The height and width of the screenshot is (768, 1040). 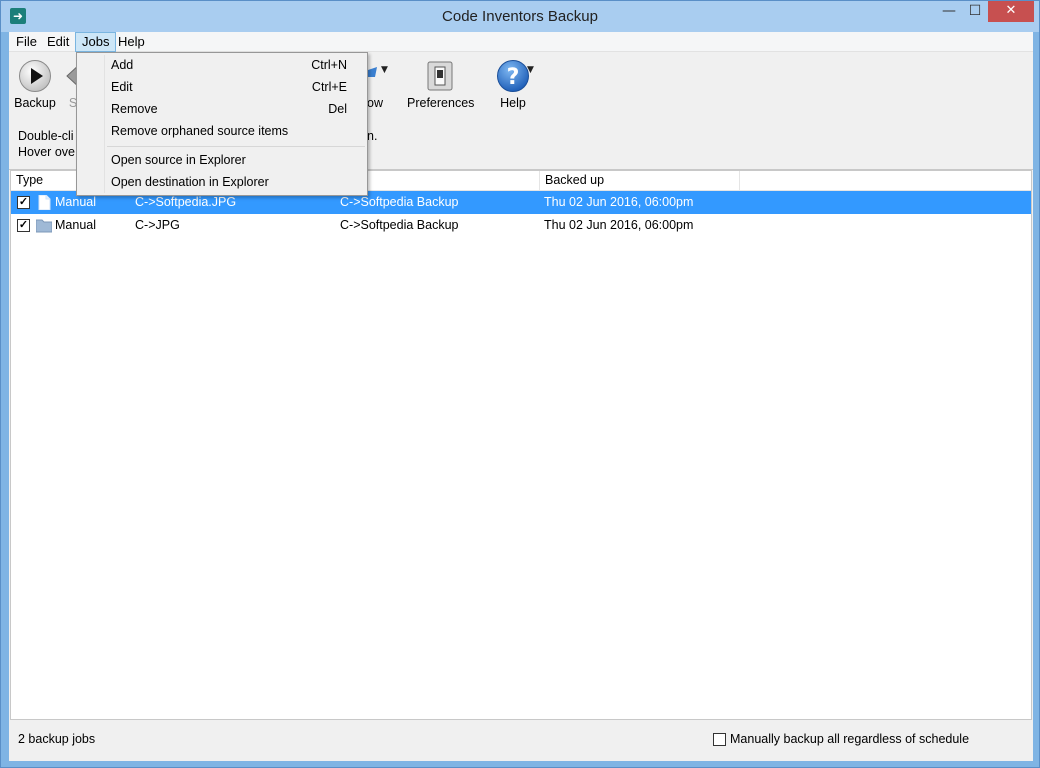 I want to click on row-destination: C->Softpedia Backup, so click(x=399, y=225).